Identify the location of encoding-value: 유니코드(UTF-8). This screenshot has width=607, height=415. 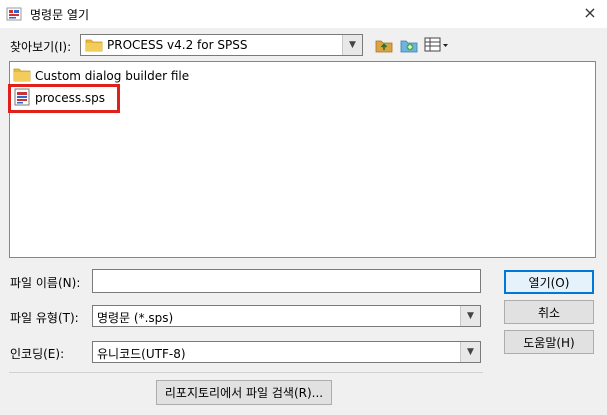
(141, 354).